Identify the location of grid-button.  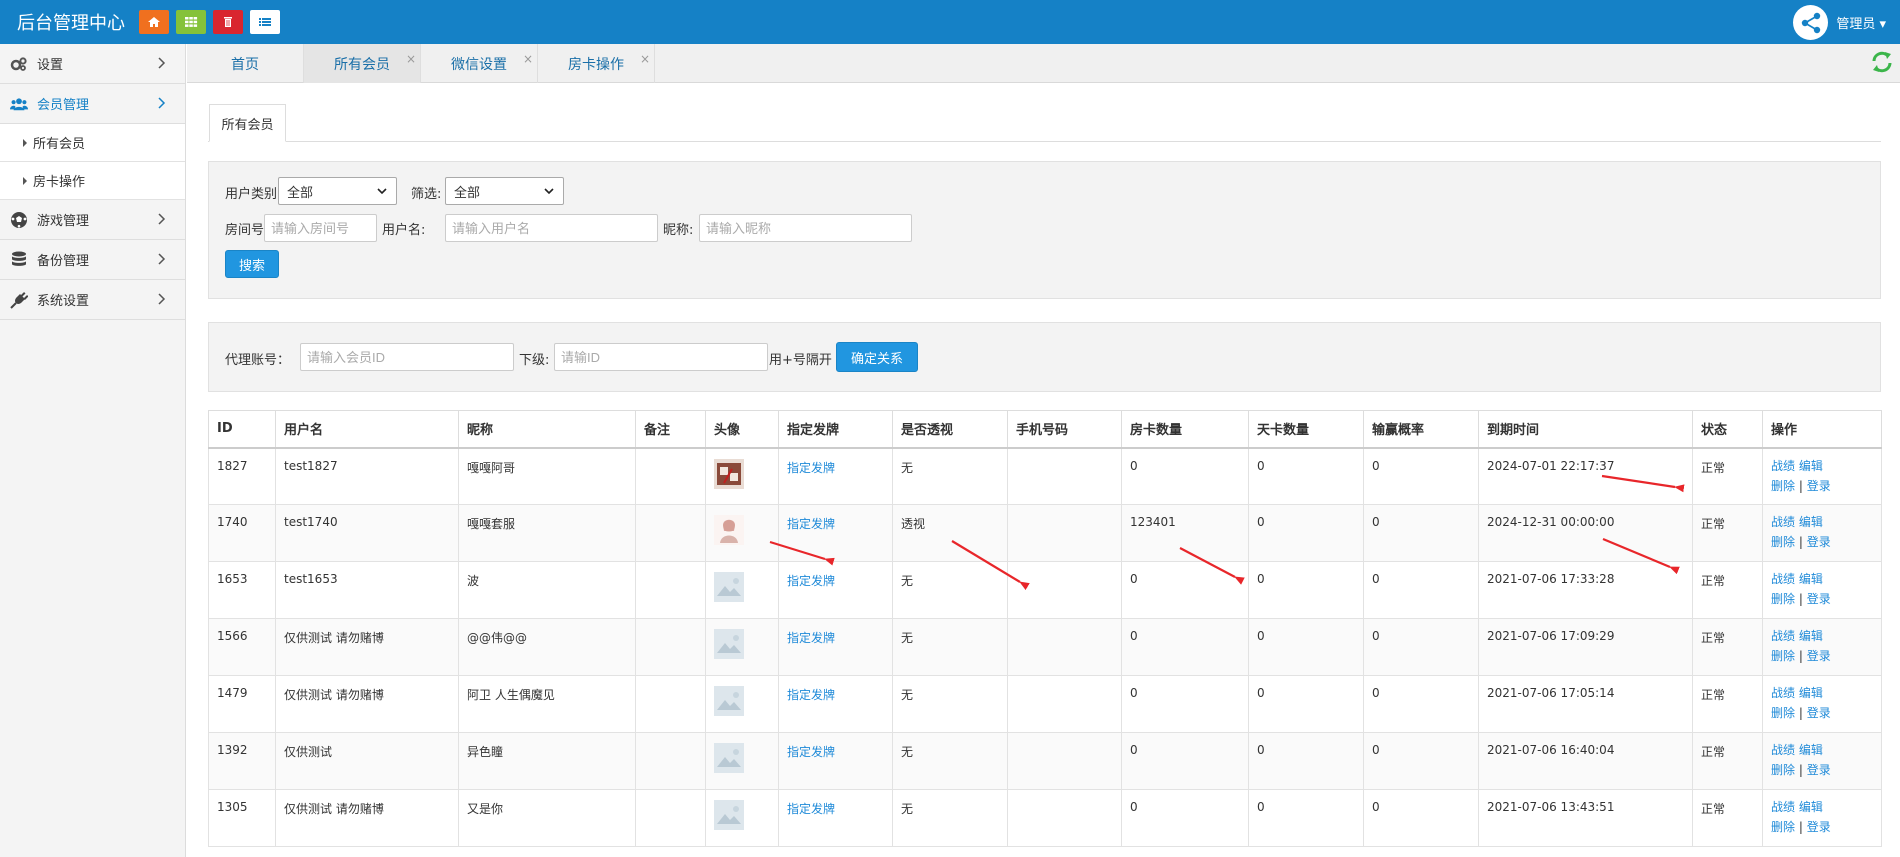
(191, 22).